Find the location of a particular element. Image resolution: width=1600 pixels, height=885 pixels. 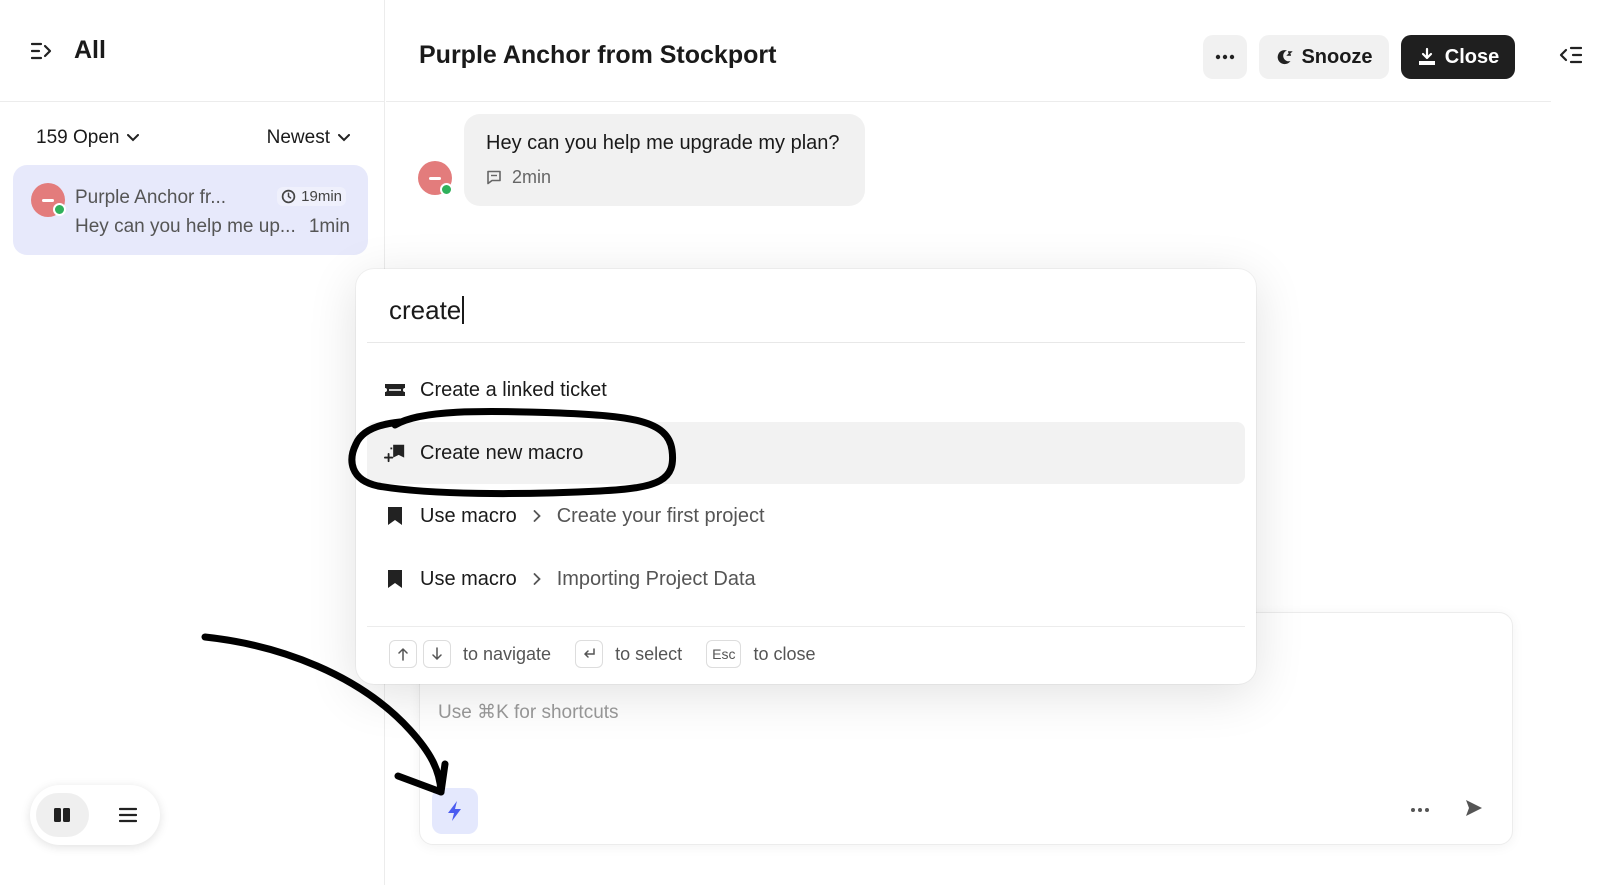

status-filter-label: 159 Open is located at coordinates (78, 137).